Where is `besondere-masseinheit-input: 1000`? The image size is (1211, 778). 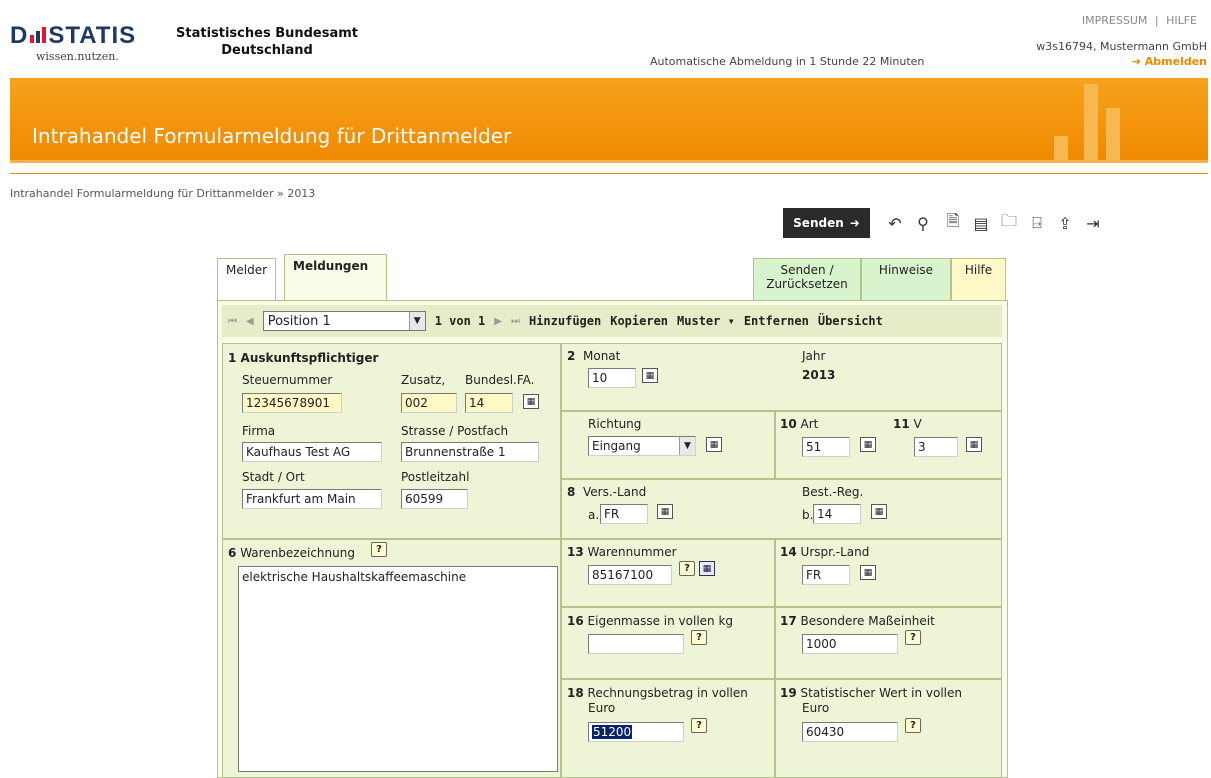 besondere-masseinheit-input: 1000 is located at coordinates (850, 644).